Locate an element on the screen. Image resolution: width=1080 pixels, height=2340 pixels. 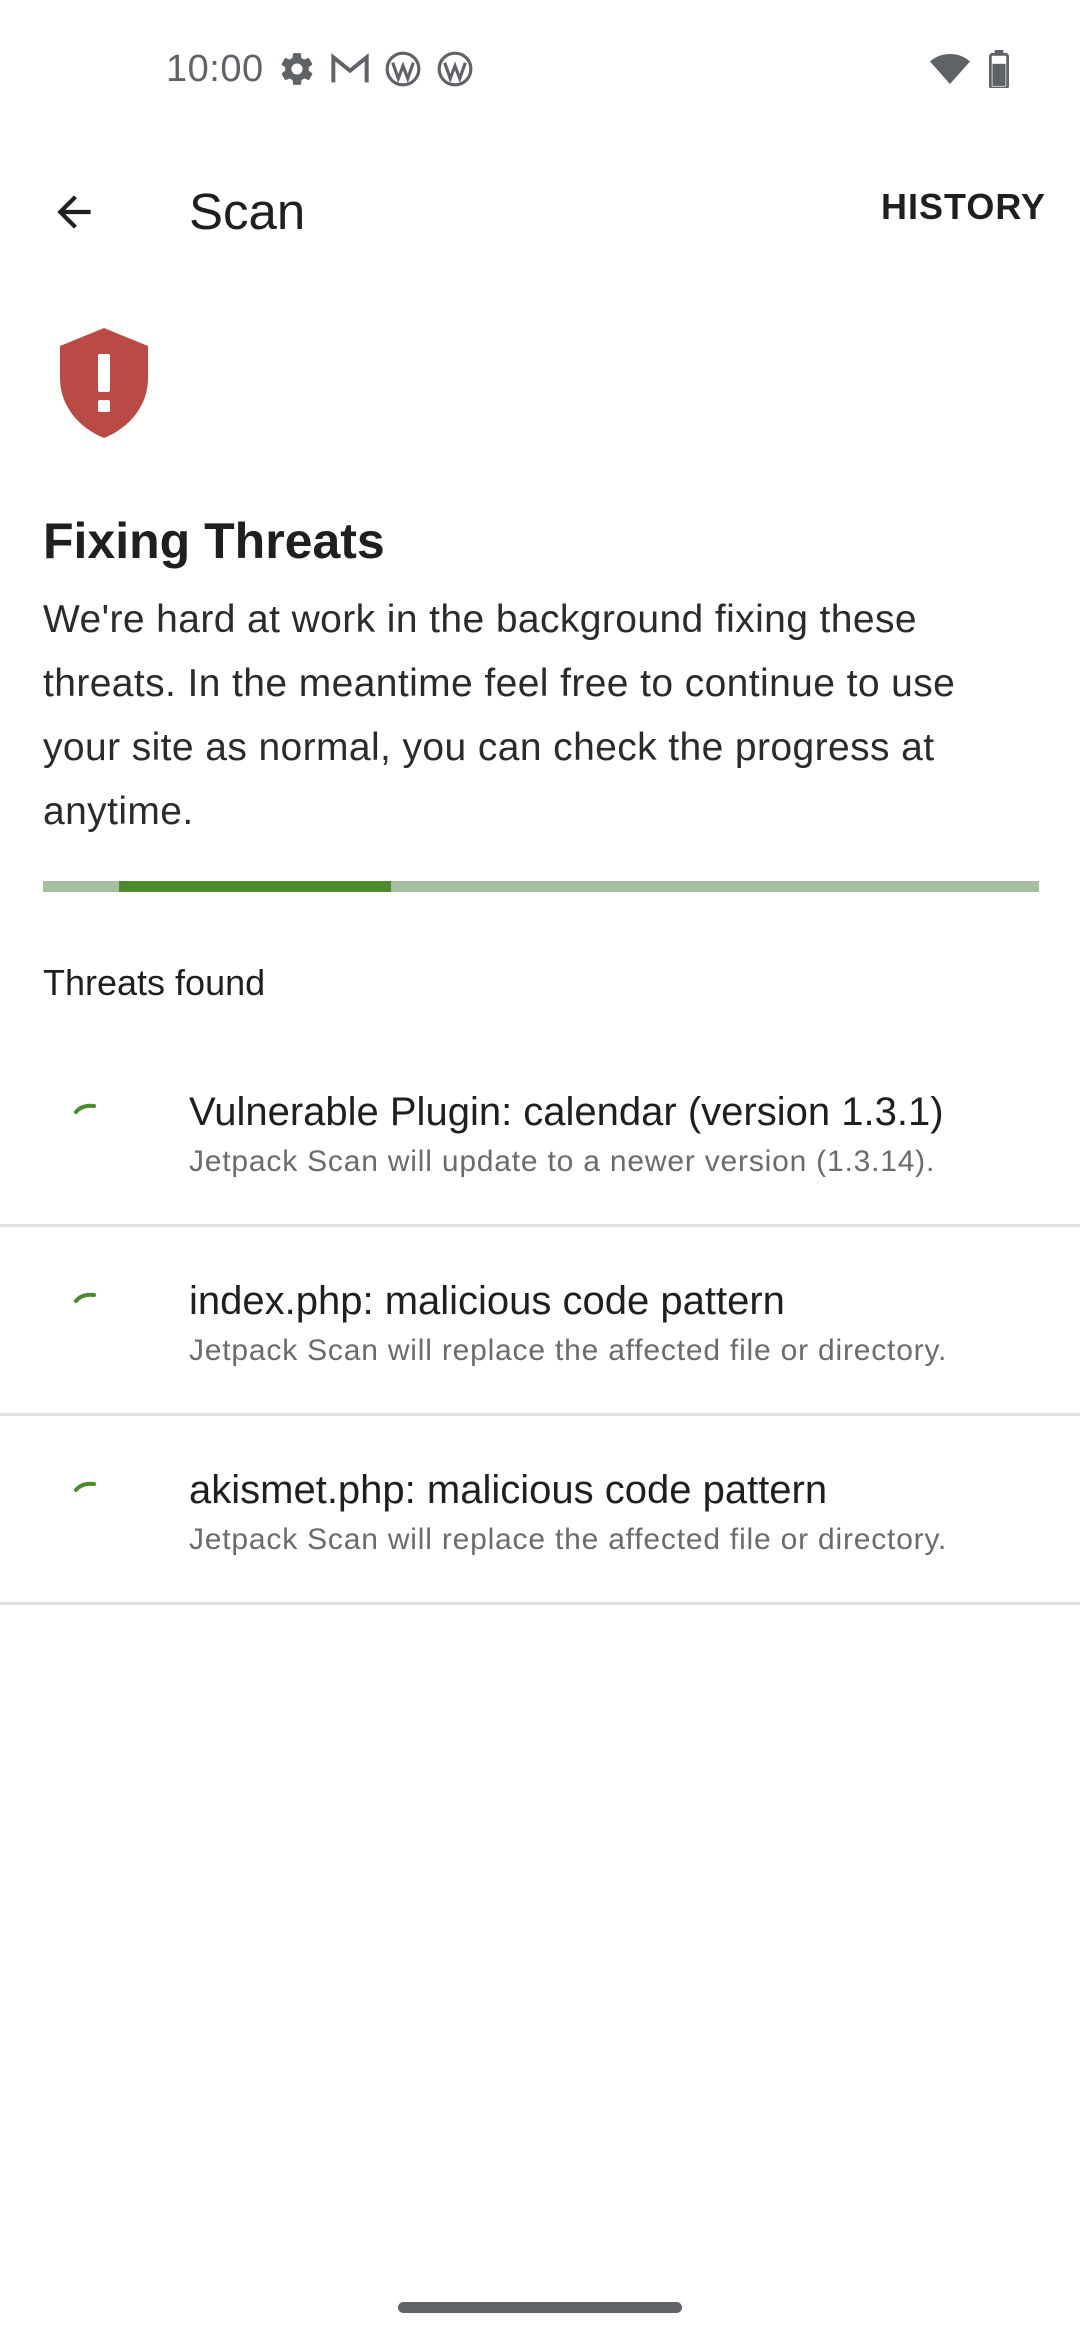
progress-indicator is located at coordinates (255, 886).